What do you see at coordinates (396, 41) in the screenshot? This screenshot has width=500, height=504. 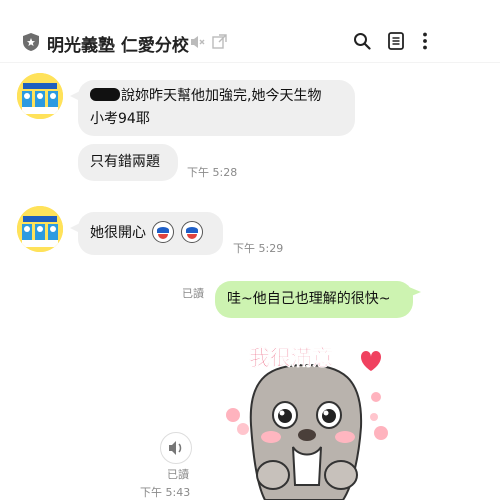 I see `notes-icon` at bounding box center [396, 41].